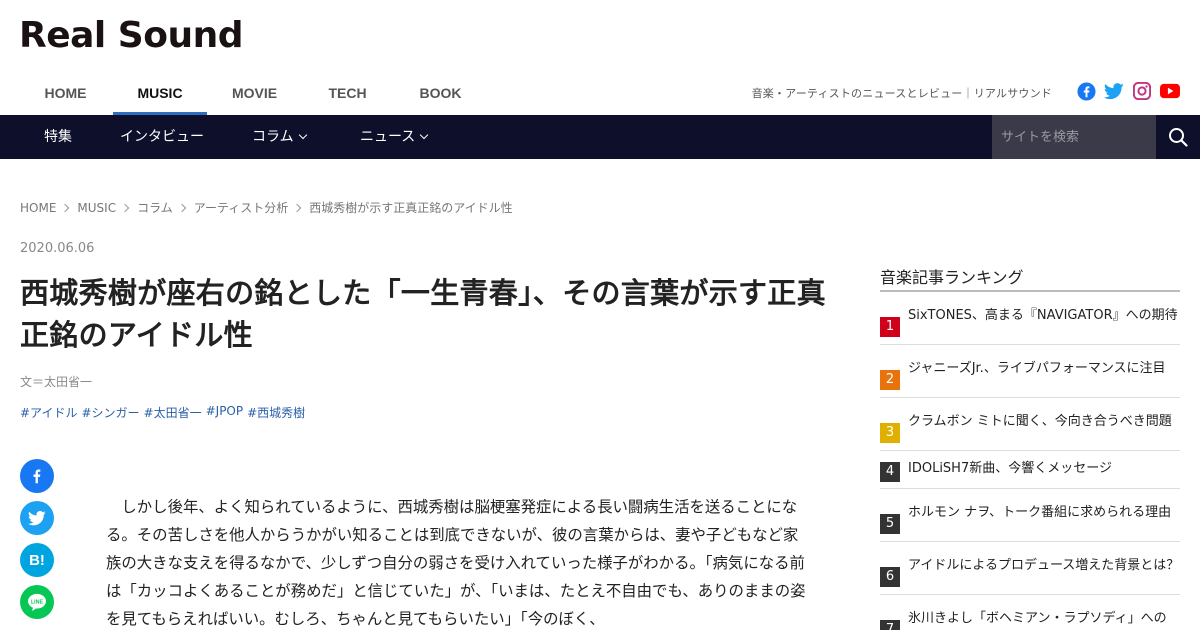 This screenshot has height=630, width=1200. What do you see at coordinates (155, 207) in the screenshot?
I see `breadcrumb-column: コラム` at bounding box center [155, 207].